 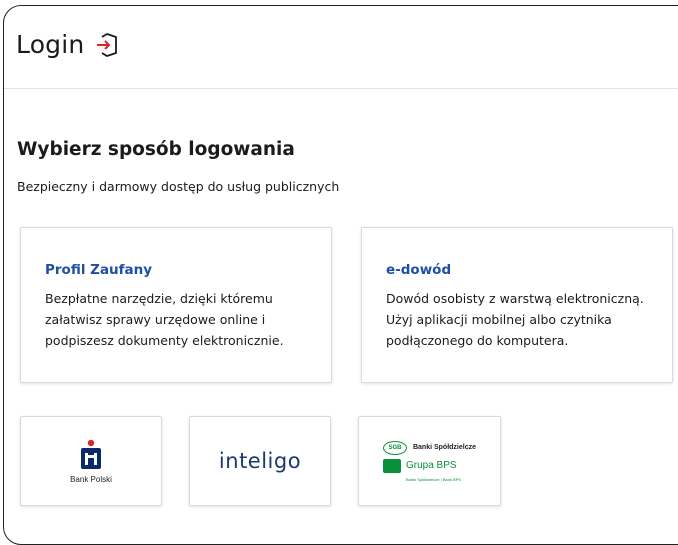 I want to click on page-title: Login, so click(x=50, y=44).